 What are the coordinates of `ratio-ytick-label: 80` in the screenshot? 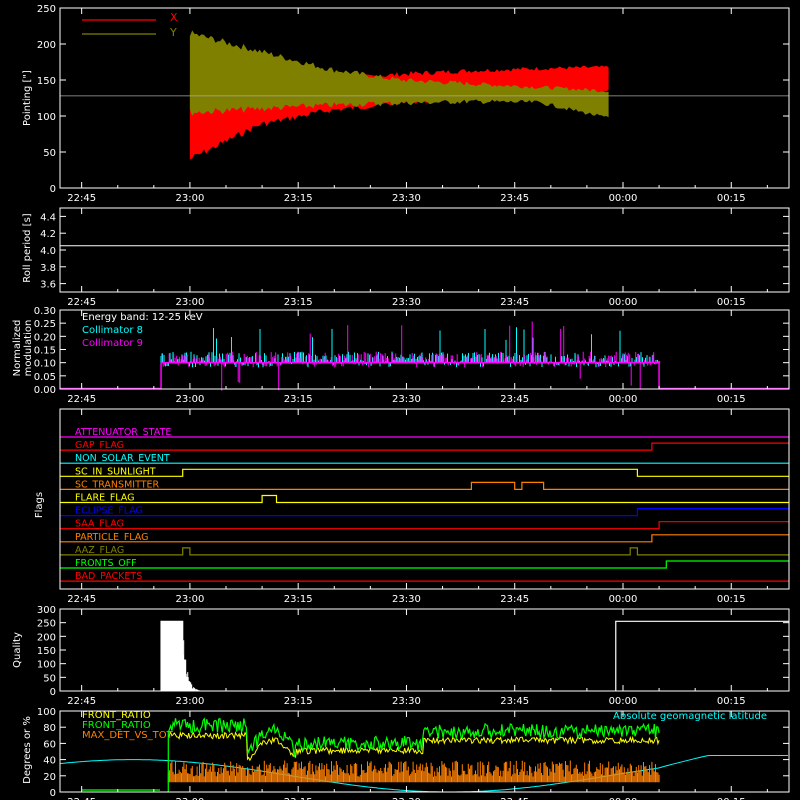 It's located at (49, 728).